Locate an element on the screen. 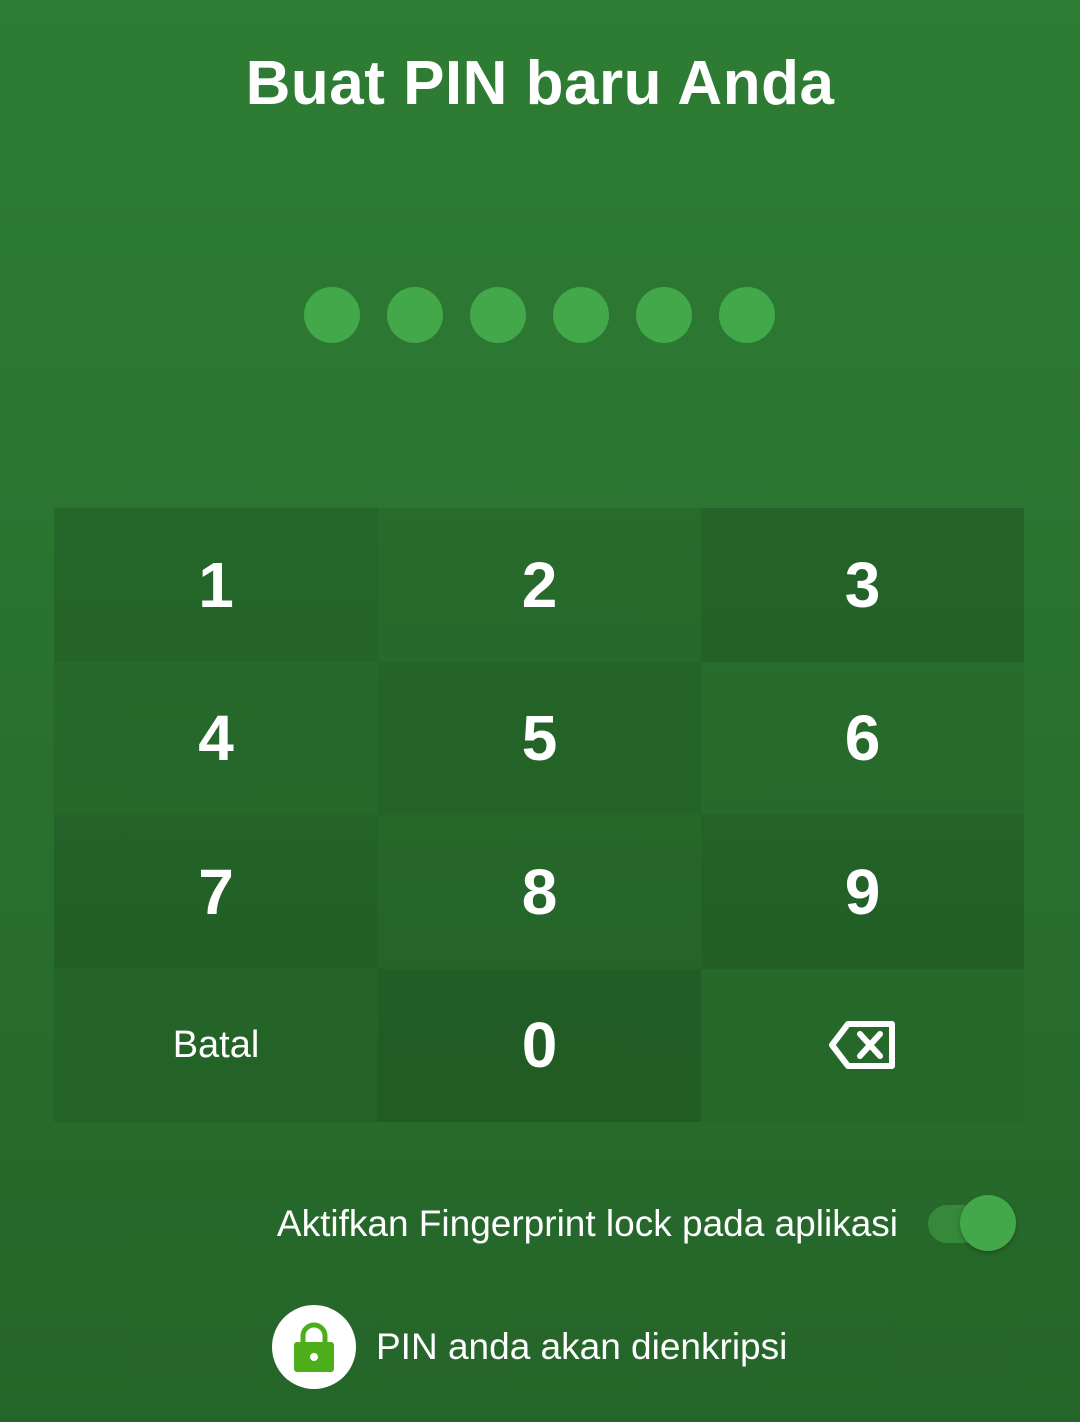 Image resolution: width=1080 pixels, height=1422 pixels. key-8: 8 is located at coordinates (539, 892).